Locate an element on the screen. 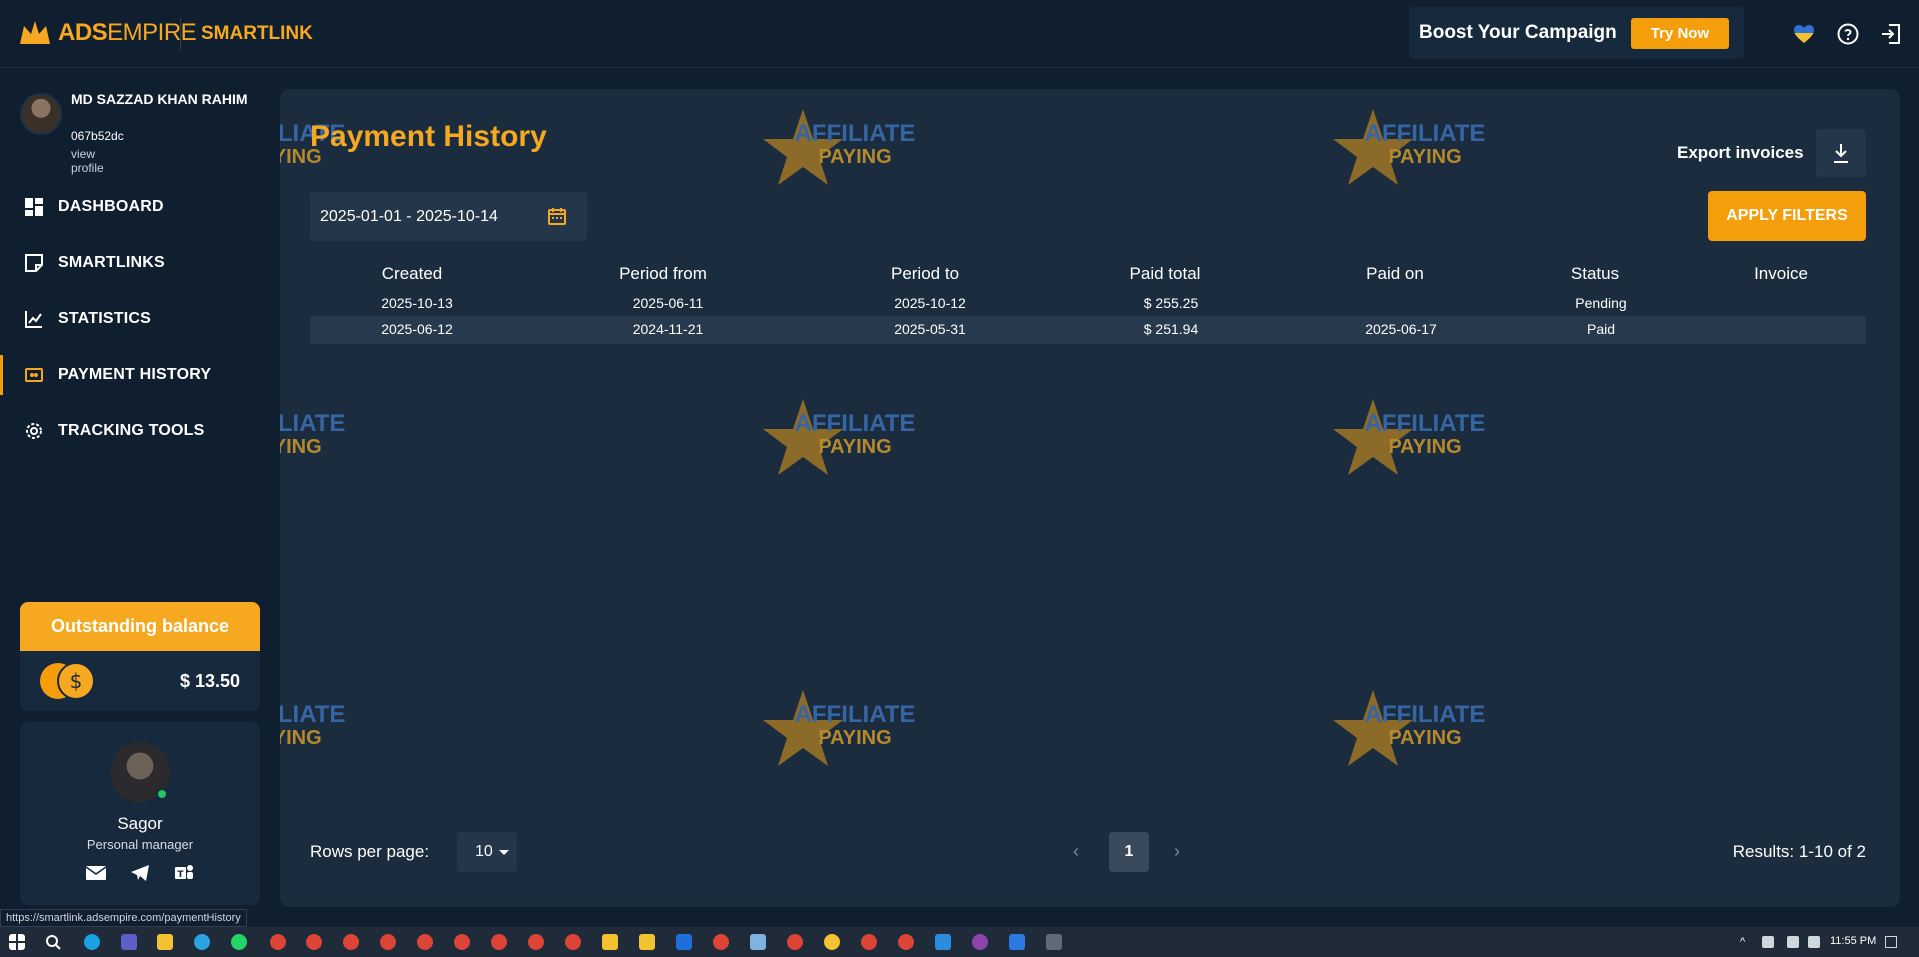  rows-per-page-select: 10 is located at coordinates (487, 852).